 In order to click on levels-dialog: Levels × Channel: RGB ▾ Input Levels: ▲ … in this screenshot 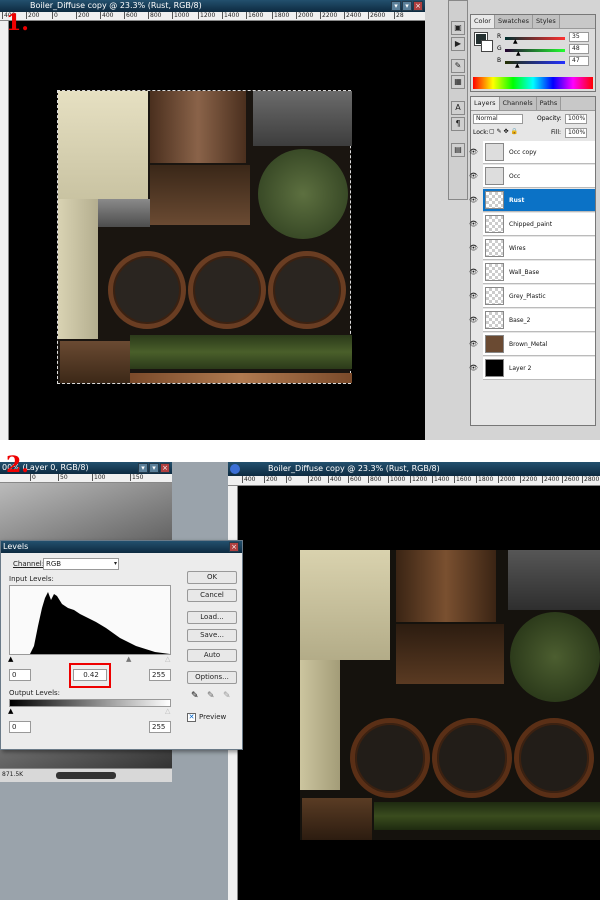, I will do `click(121, 645)`.